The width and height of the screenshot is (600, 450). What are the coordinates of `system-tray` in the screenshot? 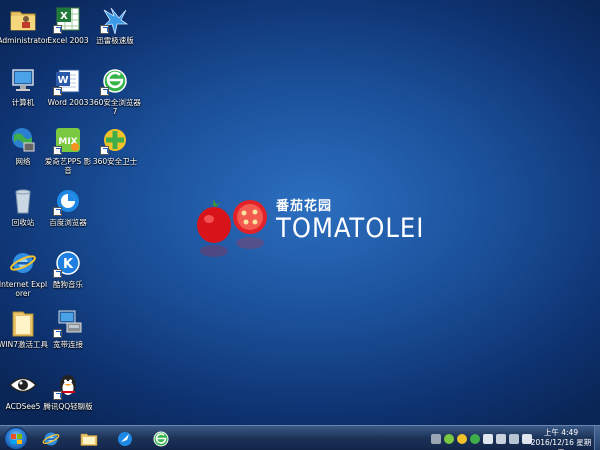 It's located at (481, 439).